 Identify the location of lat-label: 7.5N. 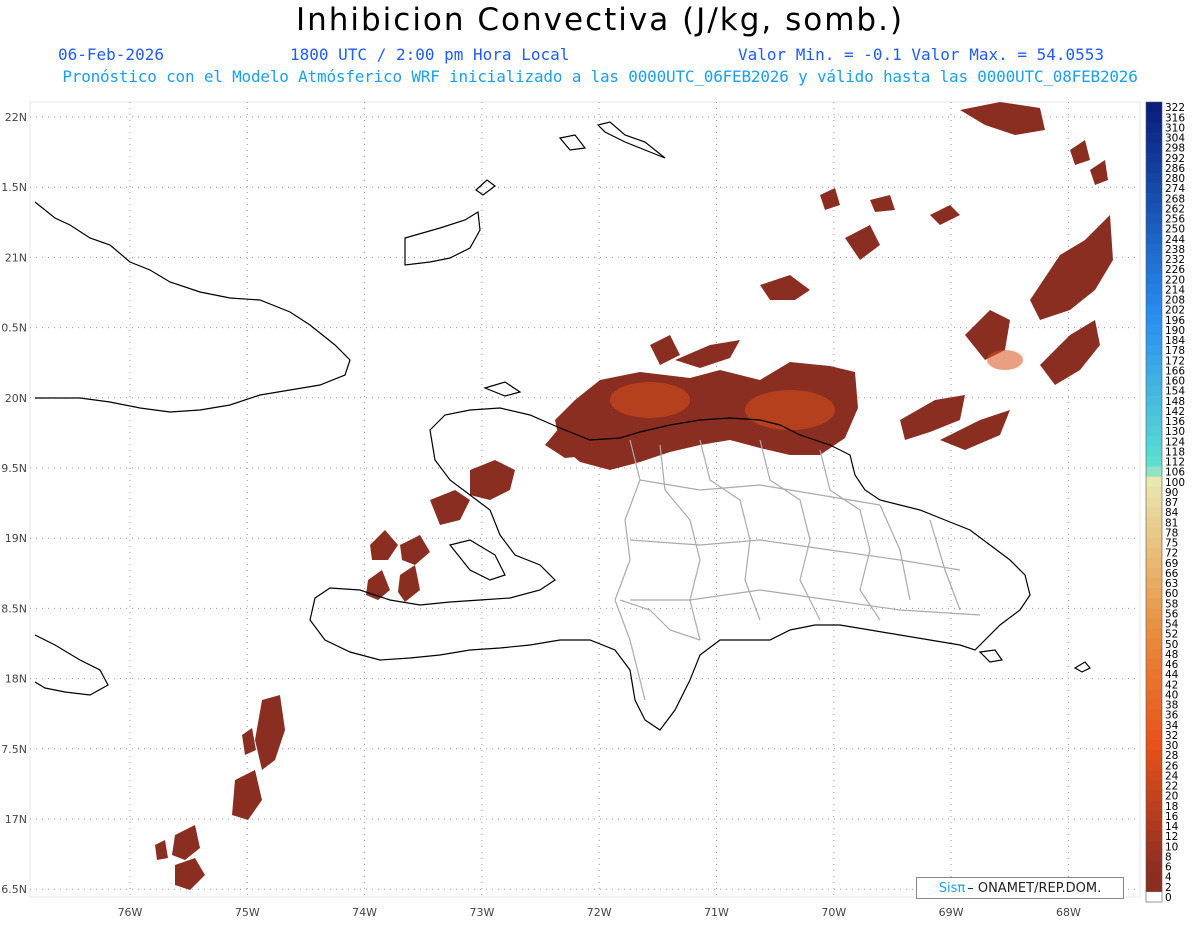
(14, 749).